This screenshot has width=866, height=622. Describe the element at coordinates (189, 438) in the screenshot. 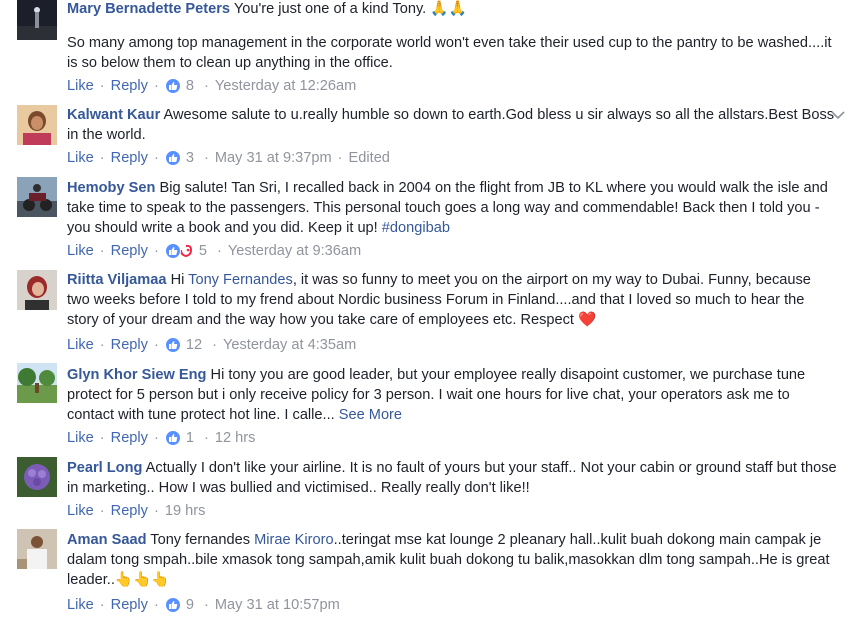

I see `reaction-count: 1` at that location.